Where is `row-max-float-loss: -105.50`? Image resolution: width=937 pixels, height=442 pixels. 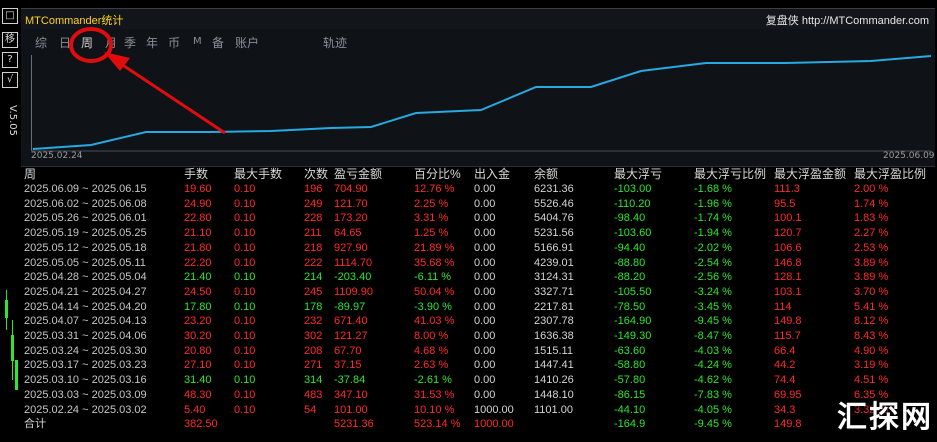 row-max-float-loss: -105.50 is located at coordinates (633, 291).